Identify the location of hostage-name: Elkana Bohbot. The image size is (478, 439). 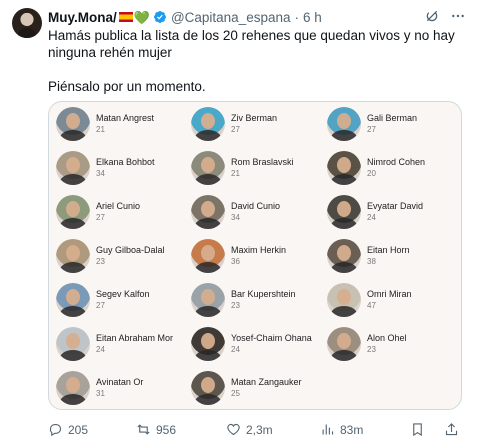
(125, 162).